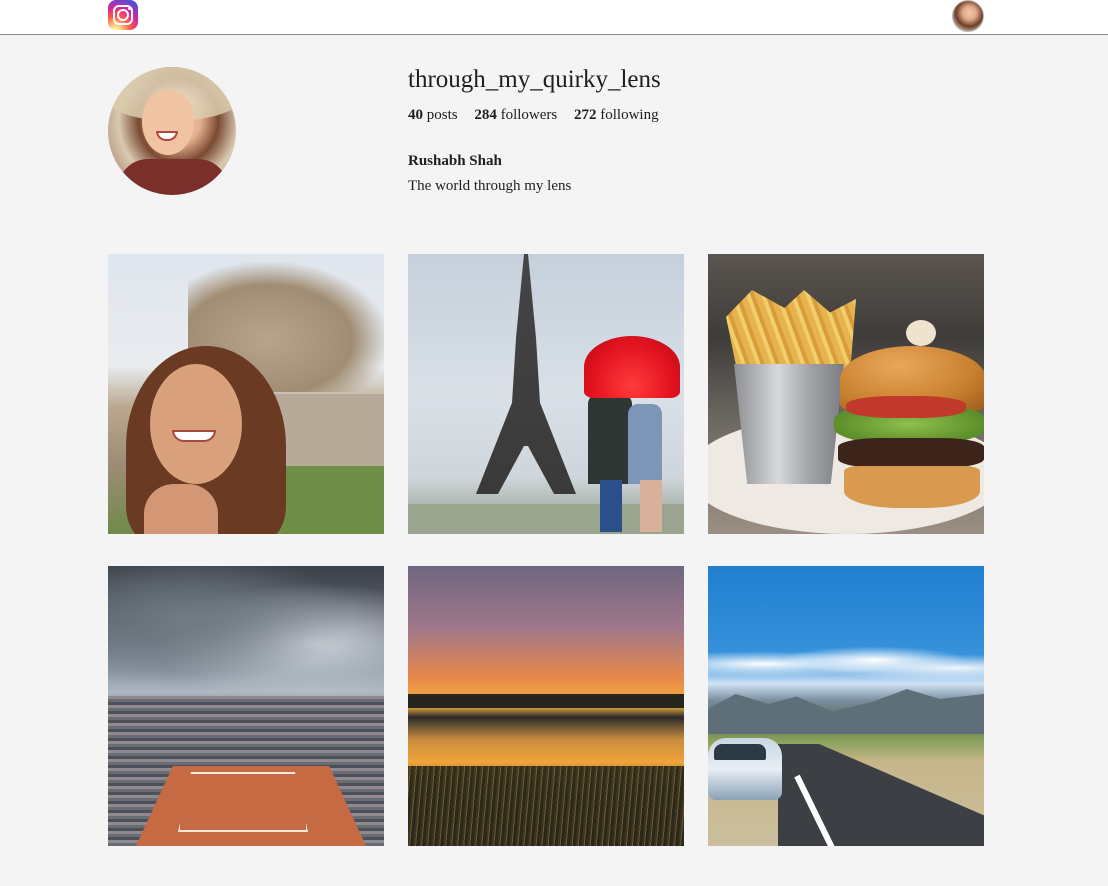 The height and width of the screenshot is (886, 1108). Describe the element at coordinates (455, 161) in the screenshot. I see `profile-full-name: Rushabh Shah` at that location.